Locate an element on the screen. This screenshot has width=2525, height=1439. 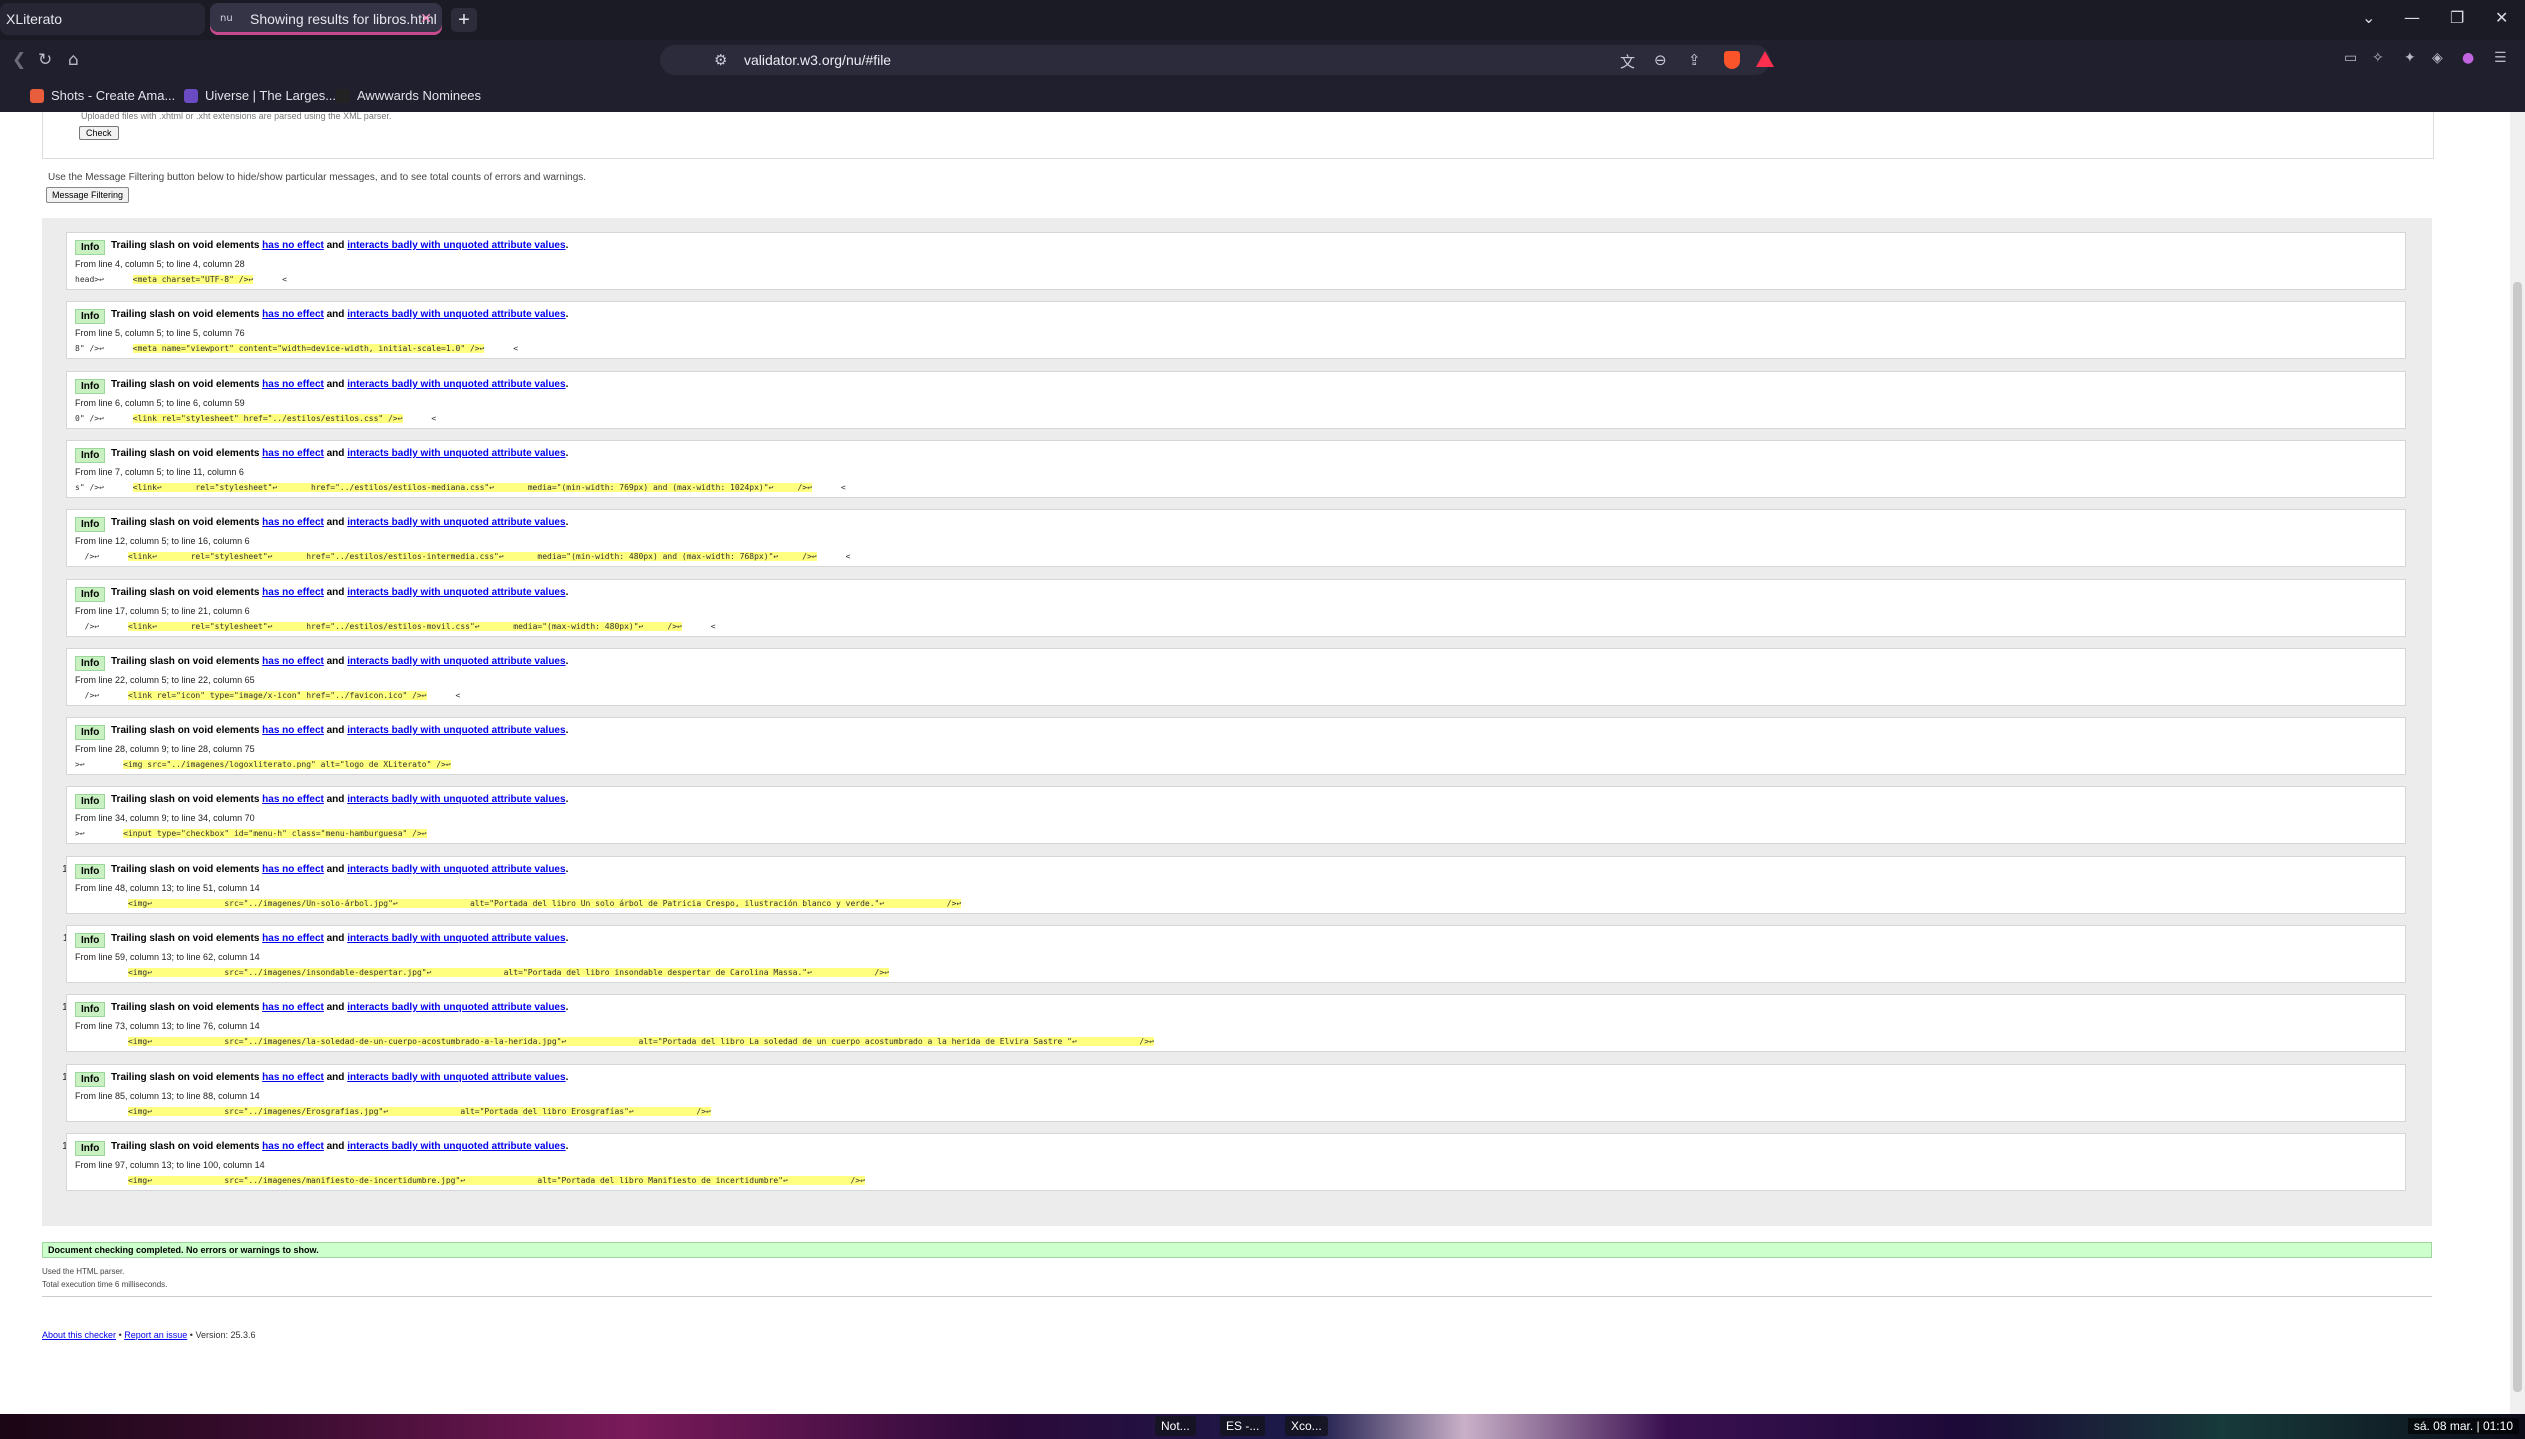
site-info-icon: ⚙ is located at coordinates (720, 60).